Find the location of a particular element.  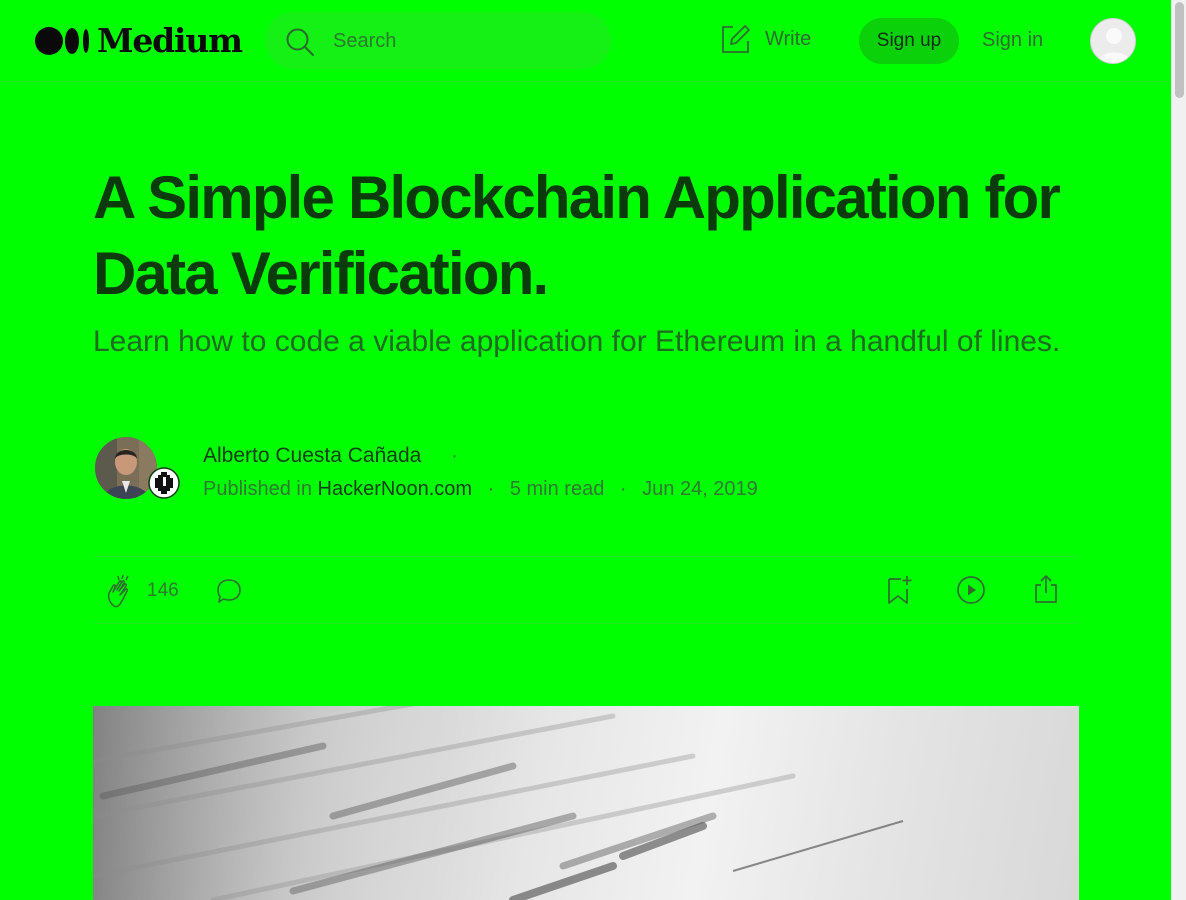

top-navigation: Medium Write Sign up Sign in is located at coordinates (585, 41).